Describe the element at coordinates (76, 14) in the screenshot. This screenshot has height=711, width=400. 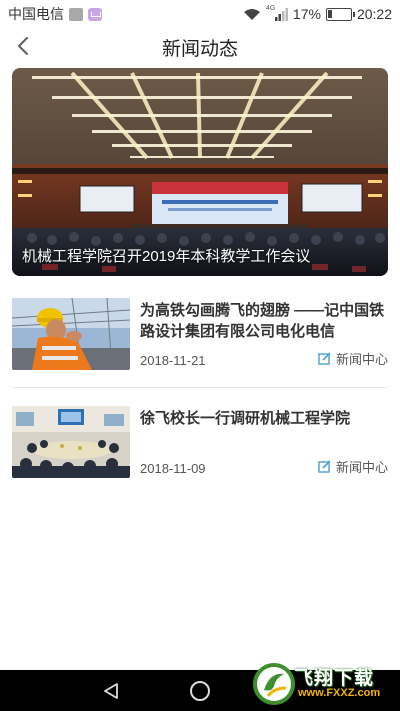
I see `notification-icon` at that location.